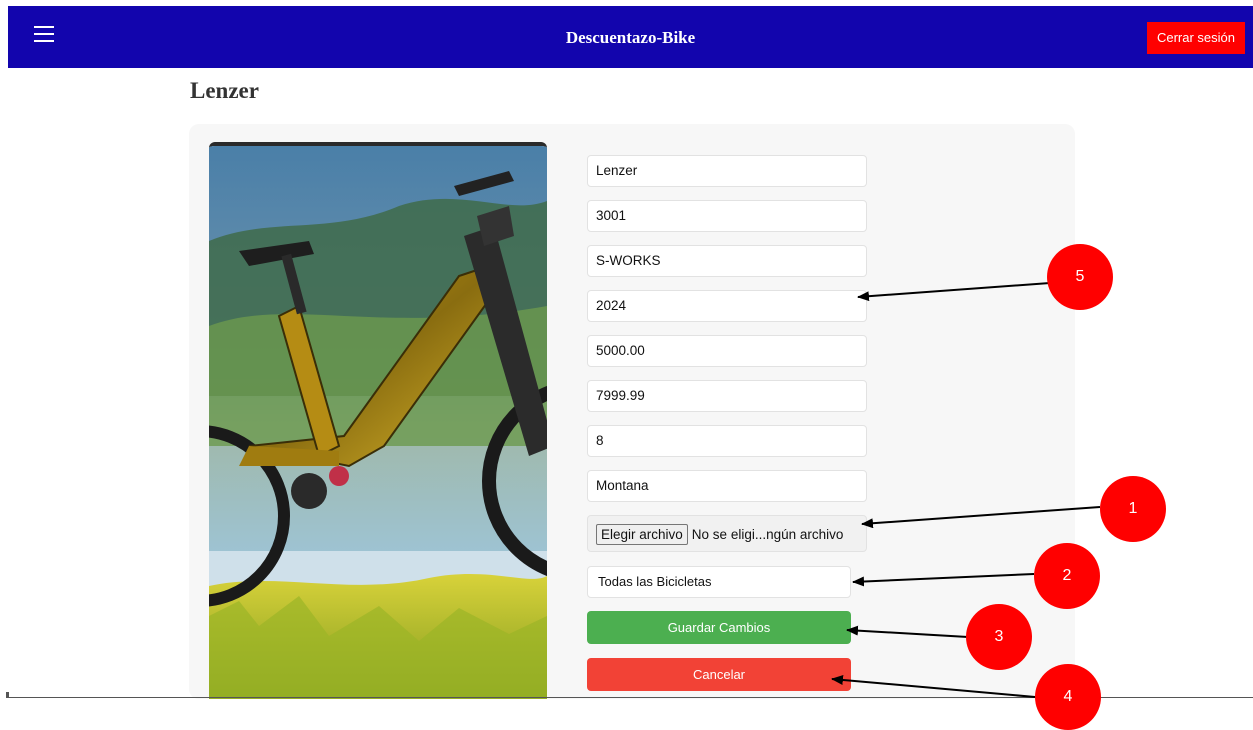 Image resolution: width=1253 pixels, height=730 pixels. Describe the element at coordinates (727, 306) in the screenshot. I see `year-input: 2024` at that location.